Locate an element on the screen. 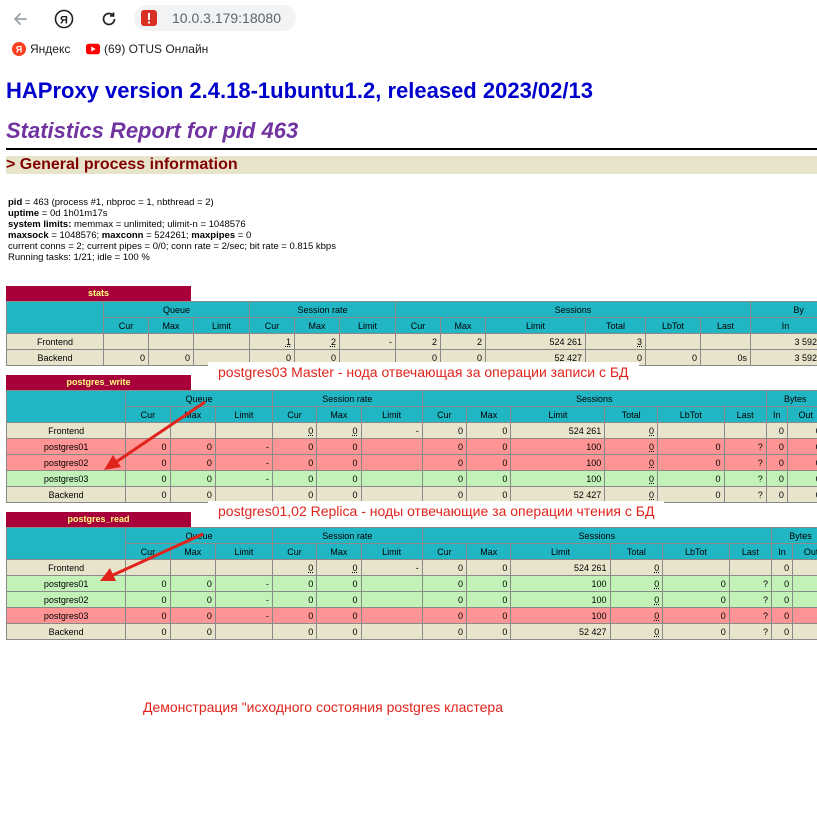 The width and height of the screenshot is (817, 824). arrow-to-postgres01-read is located at coordinates (152, 556).